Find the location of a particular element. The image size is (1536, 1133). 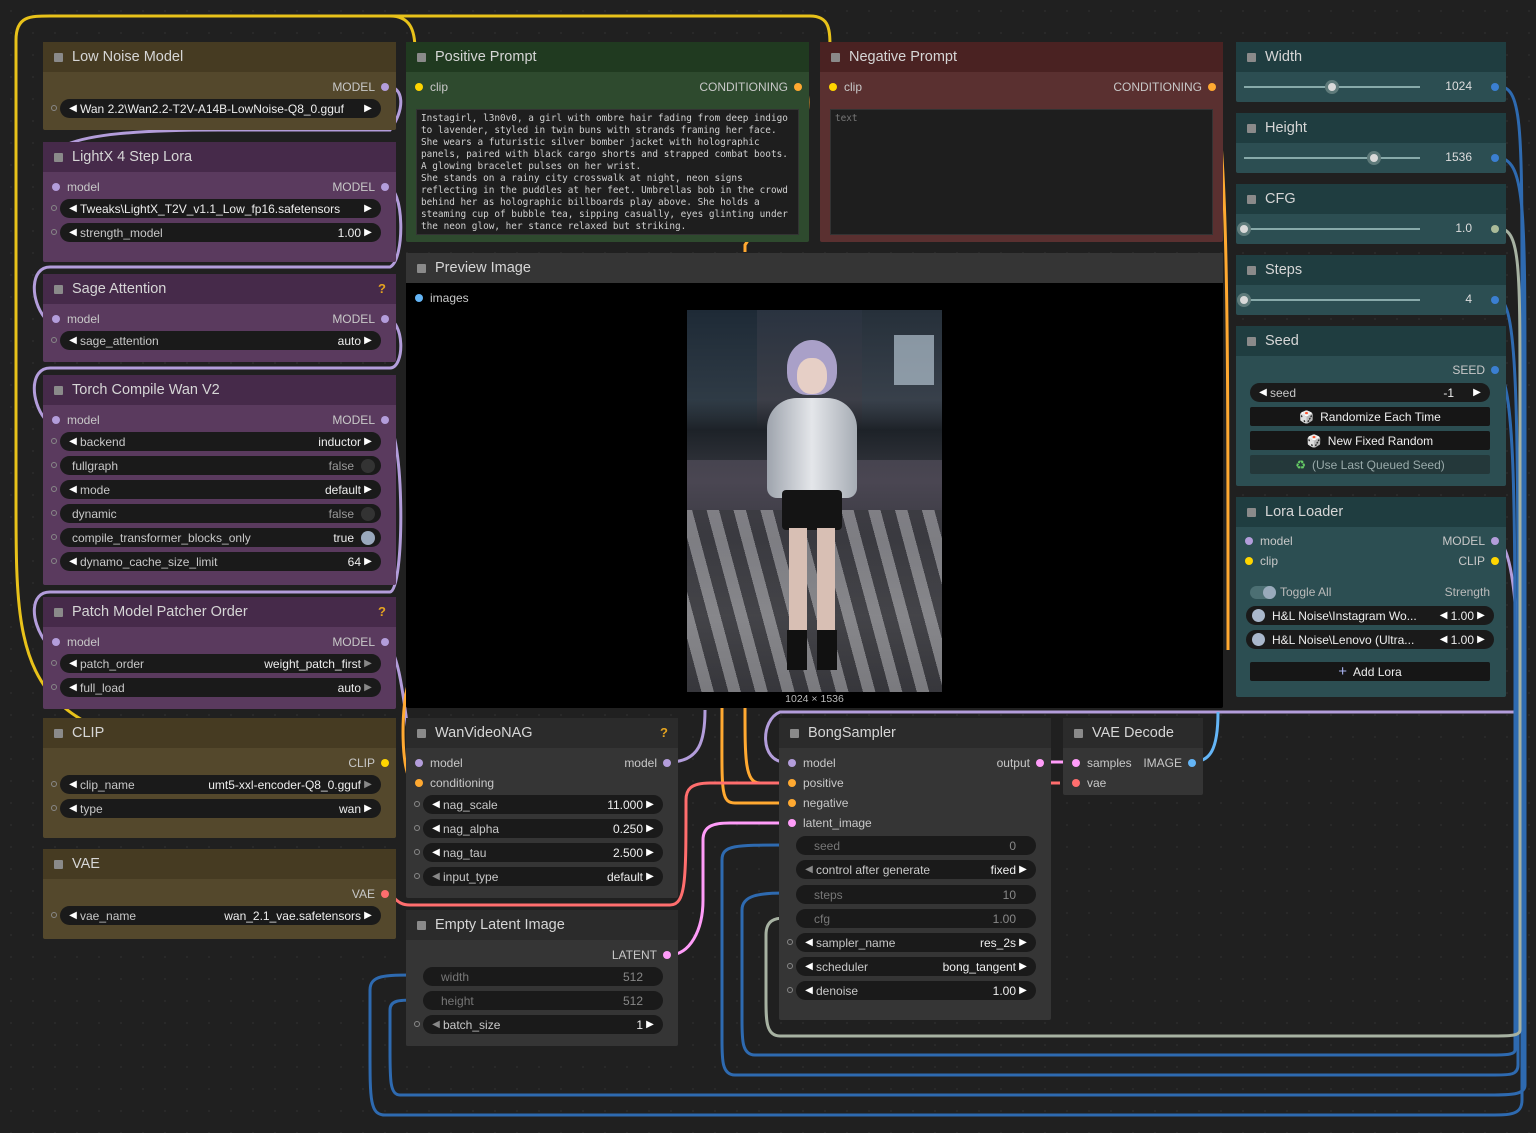

latent-height-input: height 512 is located at coordinates (543, 1000).